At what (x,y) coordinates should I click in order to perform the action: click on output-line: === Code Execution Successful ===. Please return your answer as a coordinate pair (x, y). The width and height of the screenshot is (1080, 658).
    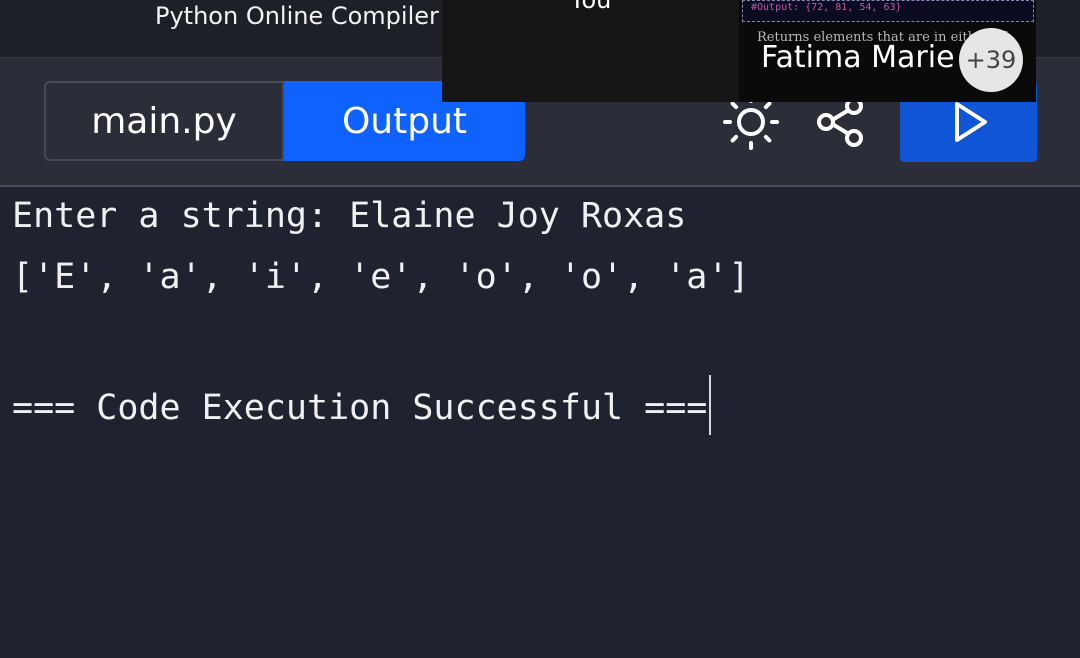
    Looking at the image, I should click on (360, 408).